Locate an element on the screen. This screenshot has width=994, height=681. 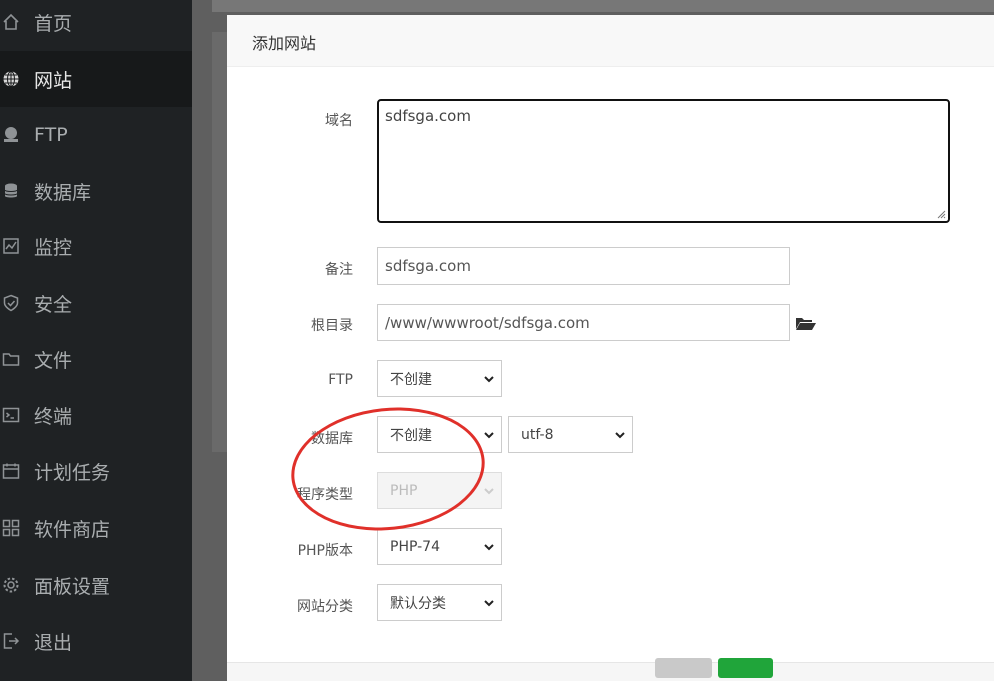
root-dir-value: /www/wwwroot/sdfsga.com is located at coordinates (487, 322).